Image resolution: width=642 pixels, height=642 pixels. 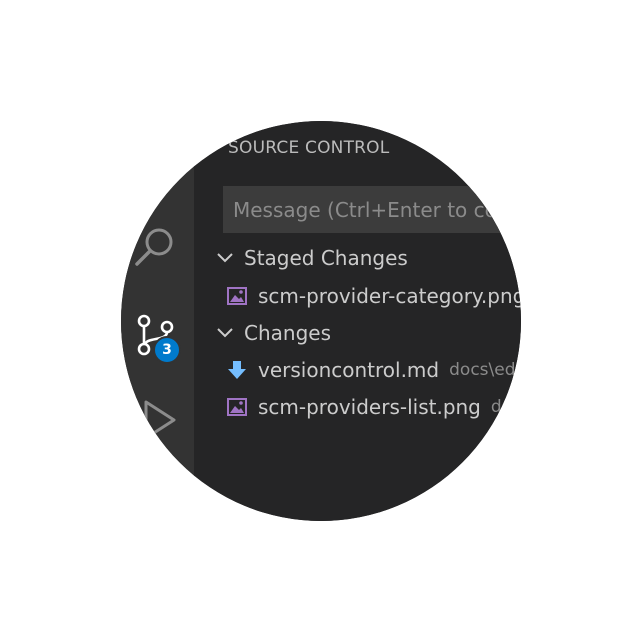 I want to click on commit-message-box, so click(x=372, y=209).